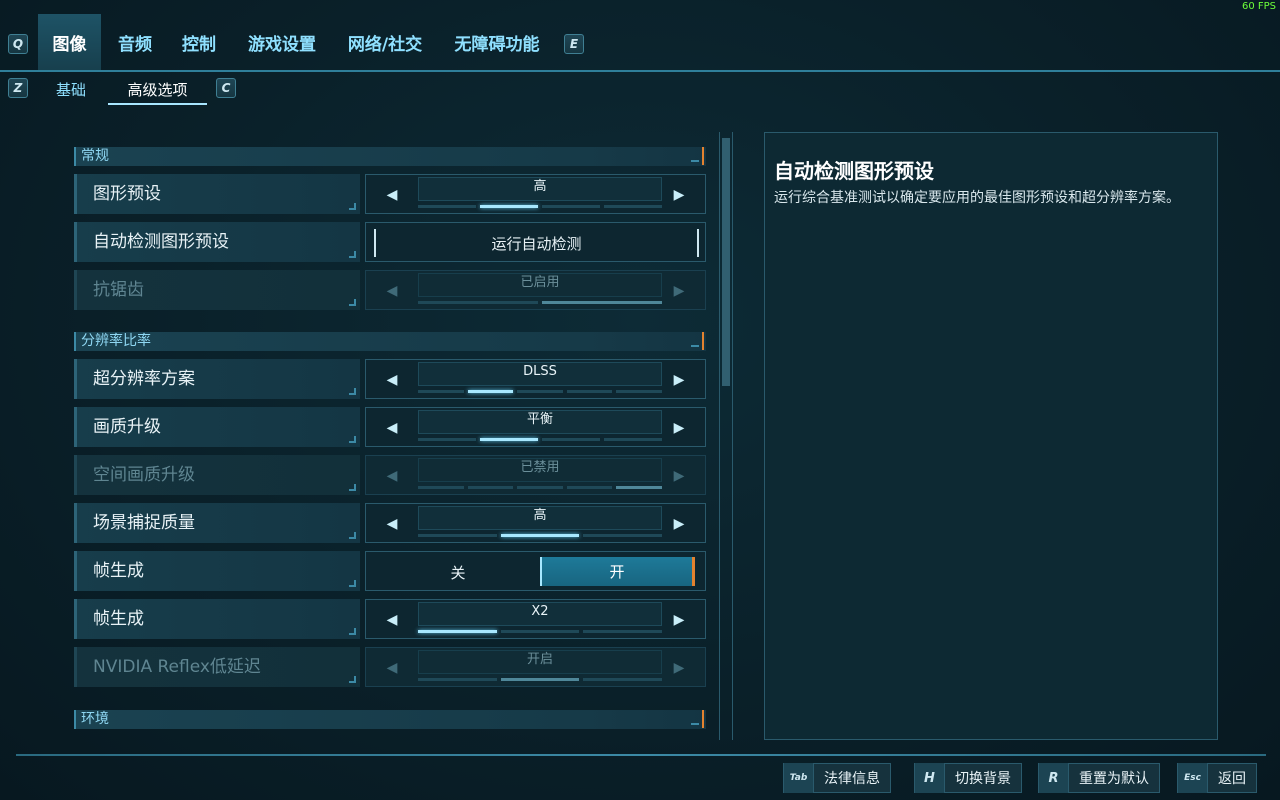 This screenshot has width=1280, height=800. What do you see at coordinates (390, 719) in the screenshot?
I see `section-environment: 环境` at bounding box center [390, 719].